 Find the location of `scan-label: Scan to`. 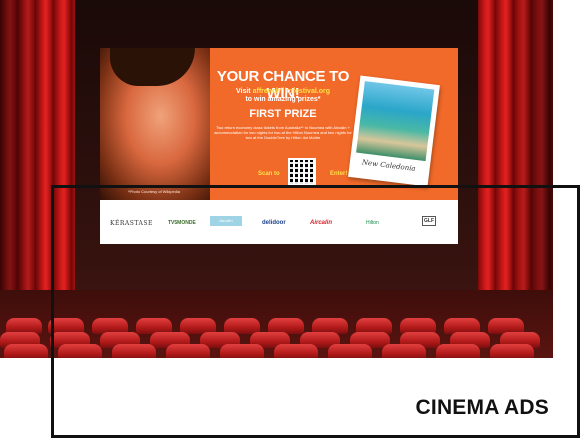

scan-label: Scan to is located at coordinates (269, 174).